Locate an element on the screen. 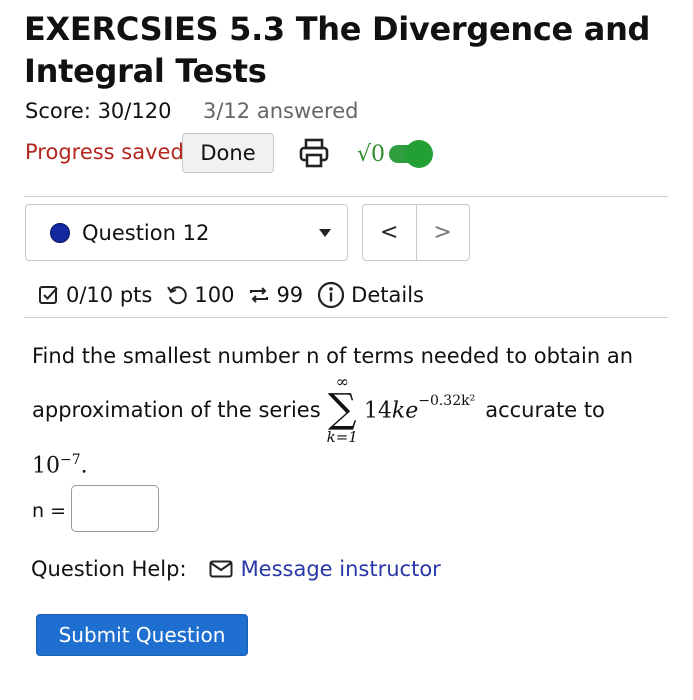 Image resolution: width=693 pixels, height=700 pixels. sqrt-icon: √0 is located at coordinates (371, 154).